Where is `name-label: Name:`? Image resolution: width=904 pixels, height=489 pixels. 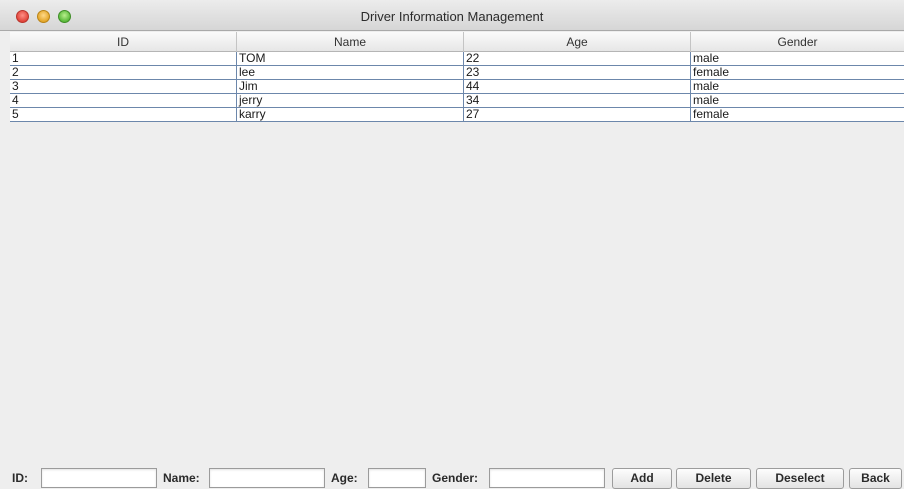
name-label: Name: is located at coordinates (181, 478).